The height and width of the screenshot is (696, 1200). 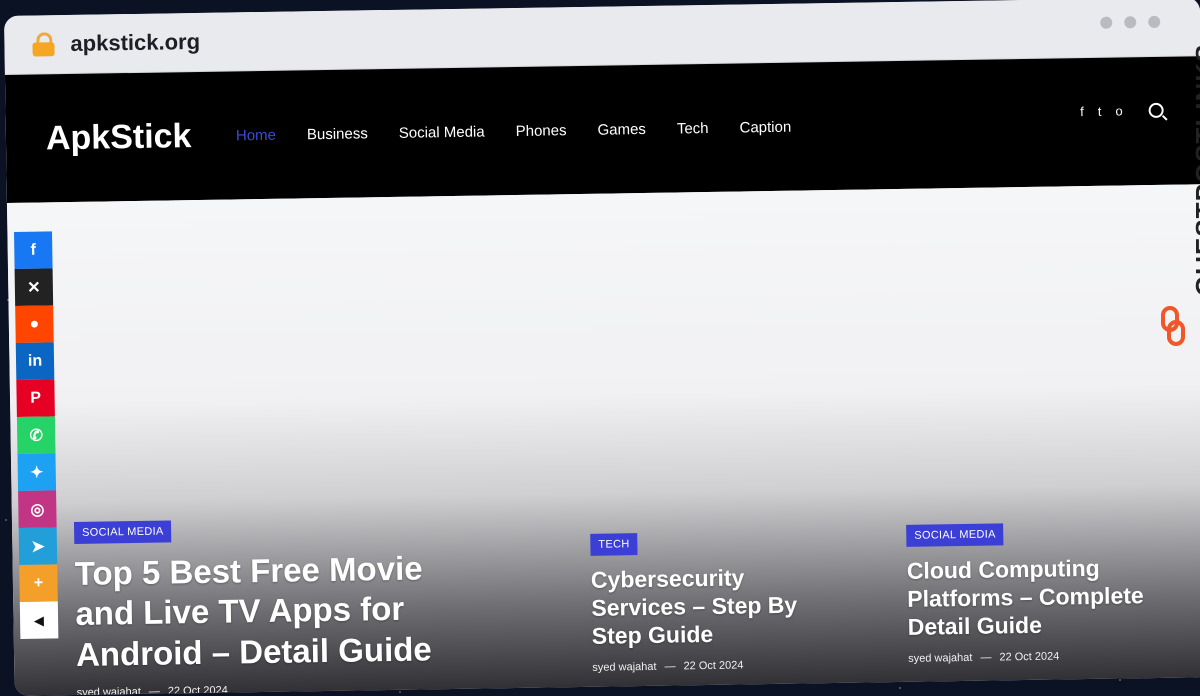 What do you see at coordinates (442, 132) in the screenshot?
I see `nav-social-media: Social Media` at bounding box center [442, 132].